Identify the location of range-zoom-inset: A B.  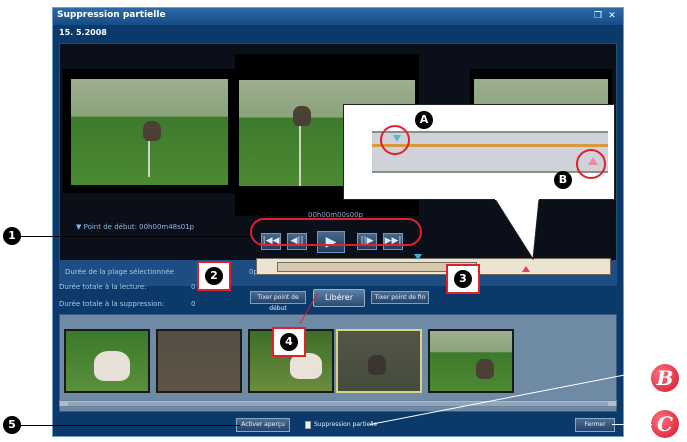
(479, 152).